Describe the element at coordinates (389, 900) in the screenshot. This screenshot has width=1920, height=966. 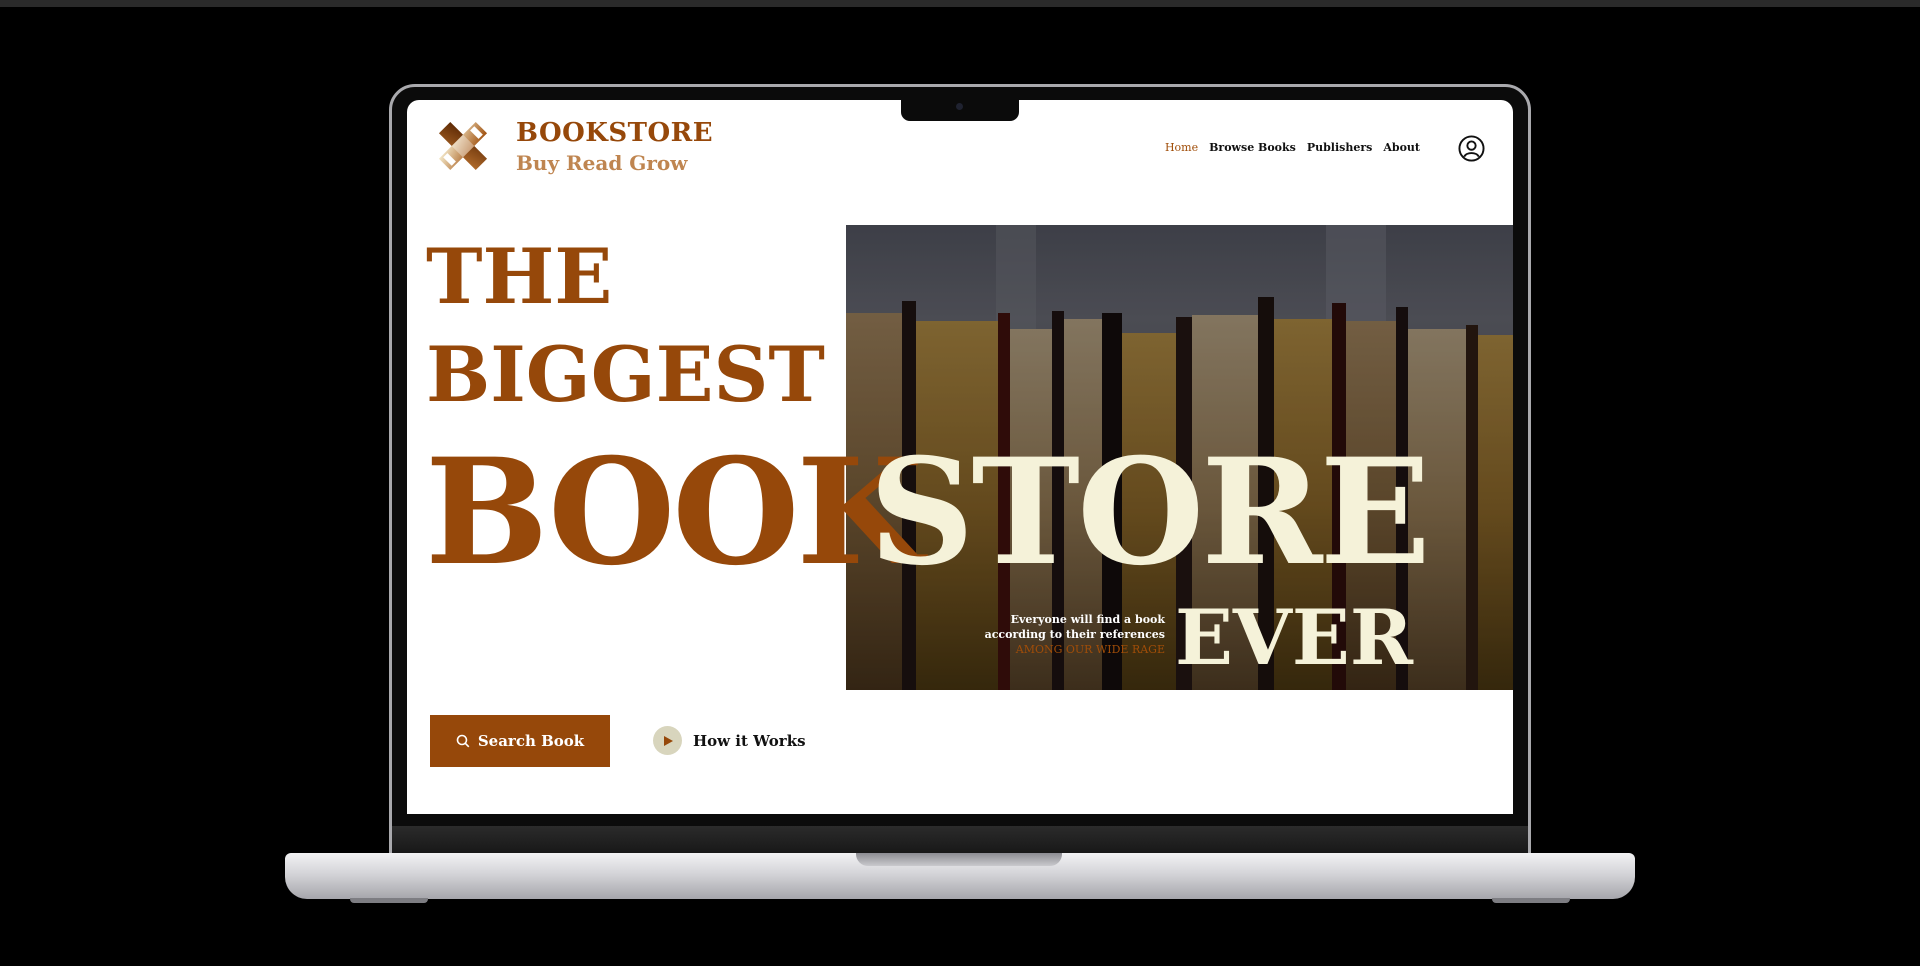
I see `laptop-foot-left` at that location.